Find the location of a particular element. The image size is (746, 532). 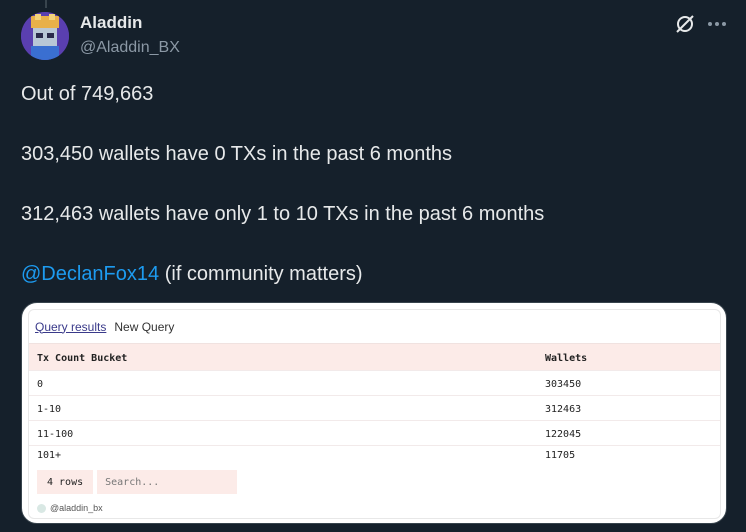

author-handle: @Aladdin_BX is located at coordinates (130, 48).